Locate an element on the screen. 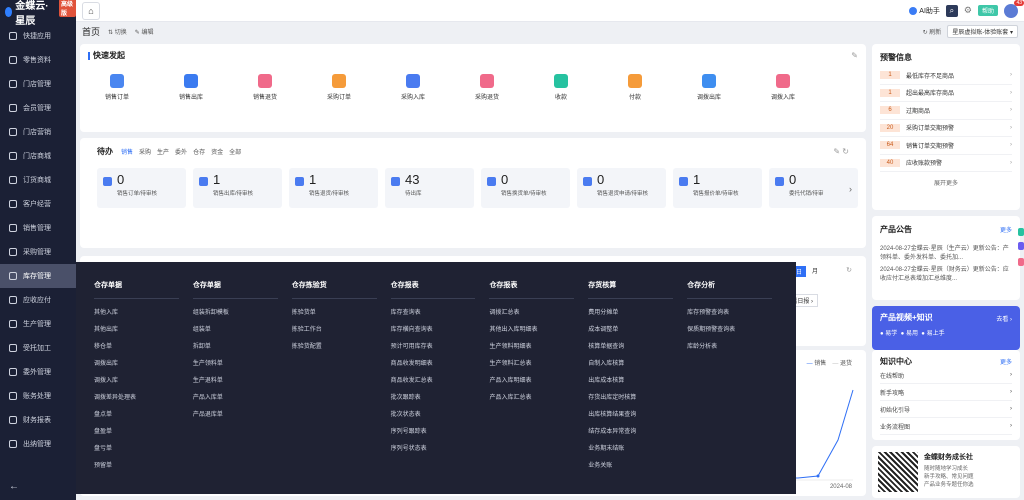 This screenshot has width=1024, height=500. sidebar-item: 出纳管理 is located at coordinates (38, 444).